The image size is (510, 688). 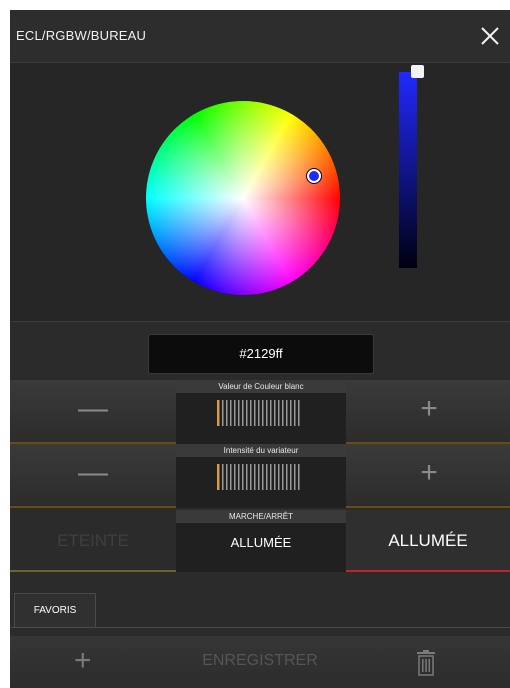 I want to click on white-value-control: — Valeur de Couleur blanc +, so click(x=260, y=412).